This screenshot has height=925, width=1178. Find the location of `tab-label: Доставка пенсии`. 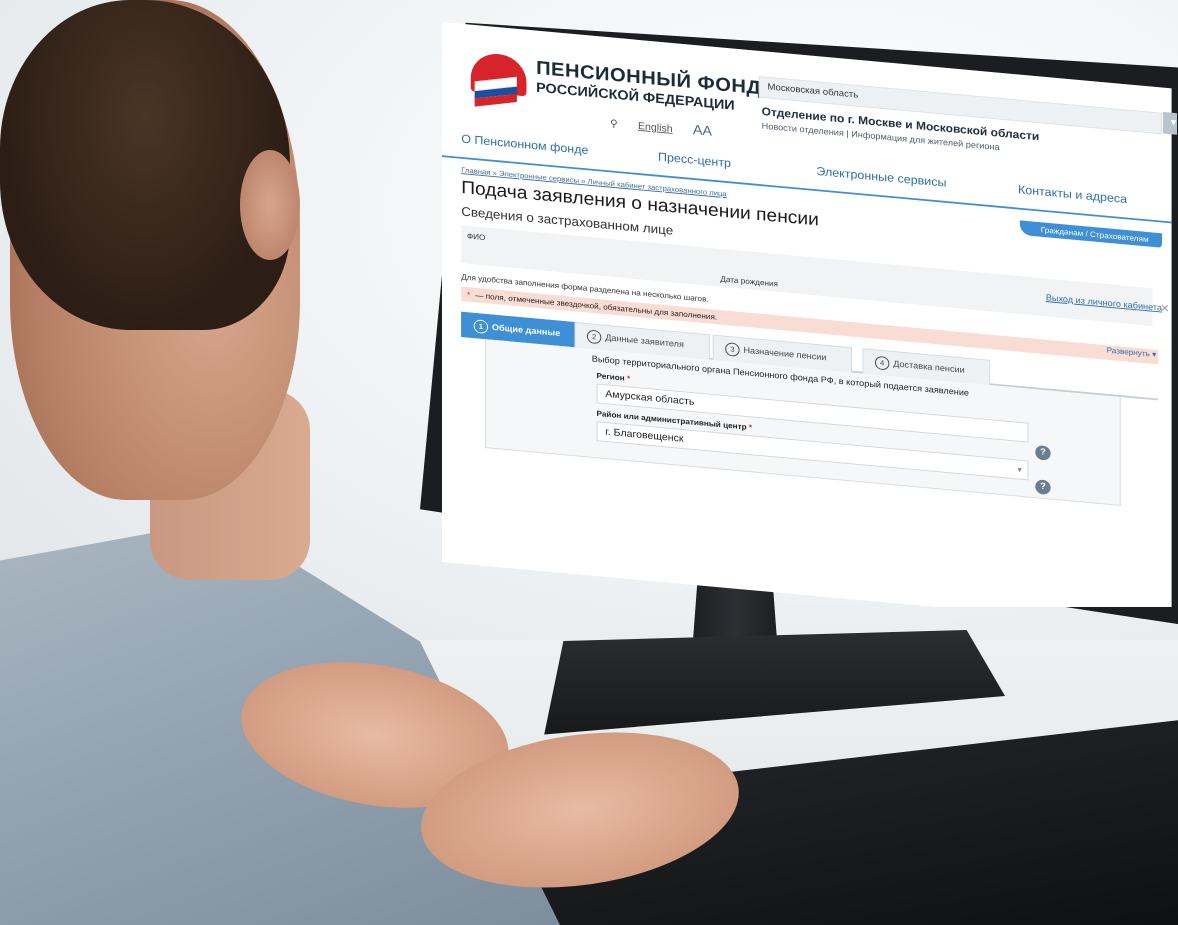

tab-label: Доставка пенсии is located at coordinates (929, 367).